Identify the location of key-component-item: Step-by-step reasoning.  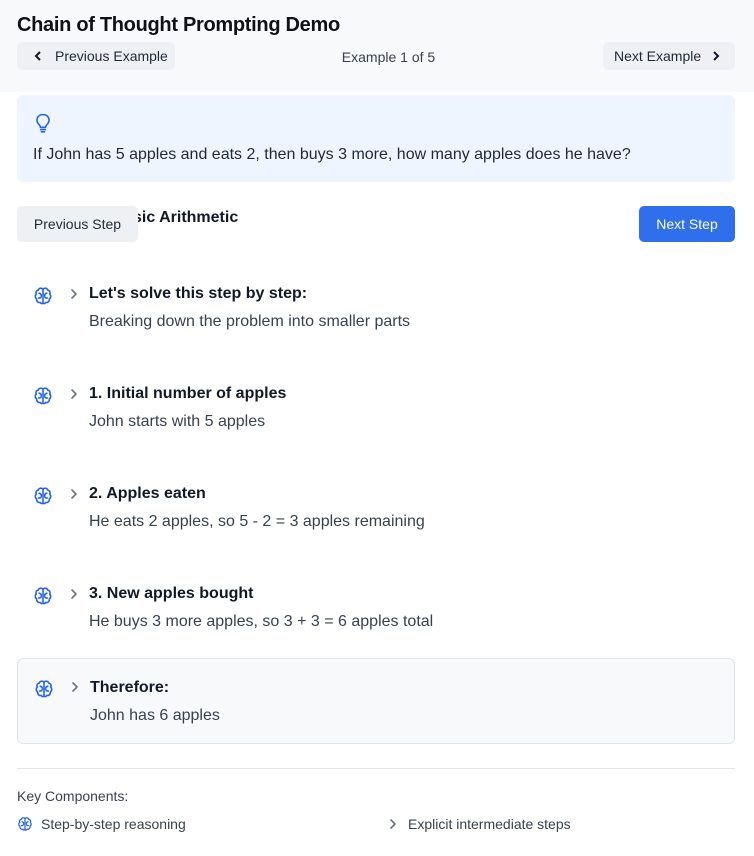
(101, 824).